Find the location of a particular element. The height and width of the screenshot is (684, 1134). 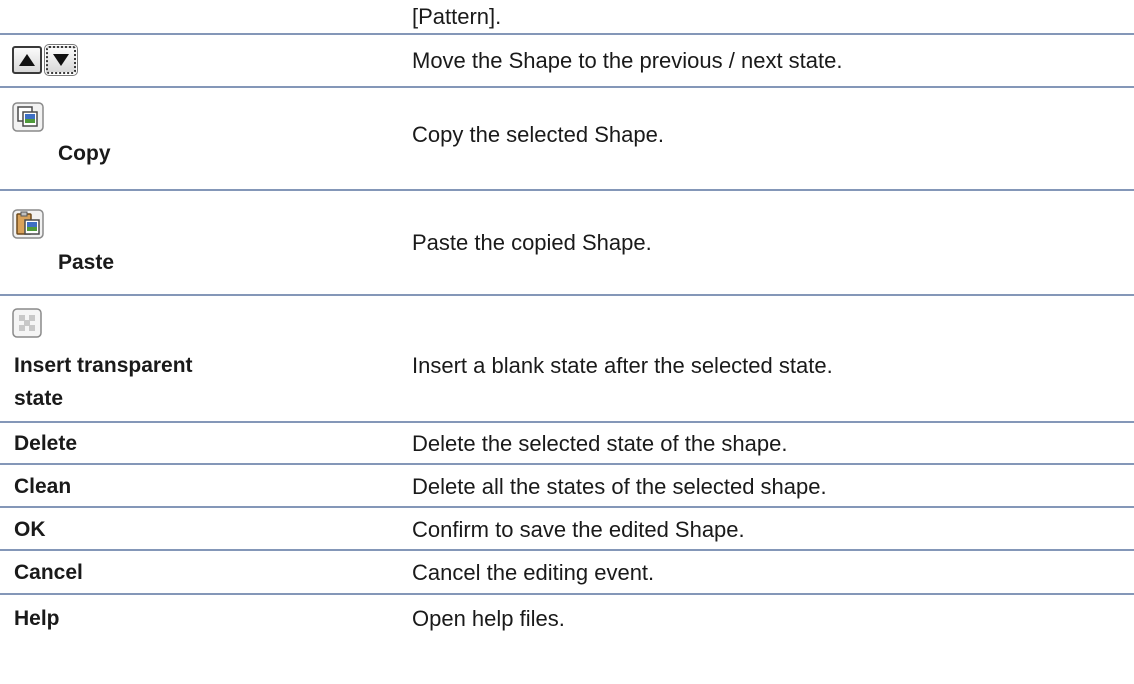

up-arrow-icon is located at coordinates (27, 60).